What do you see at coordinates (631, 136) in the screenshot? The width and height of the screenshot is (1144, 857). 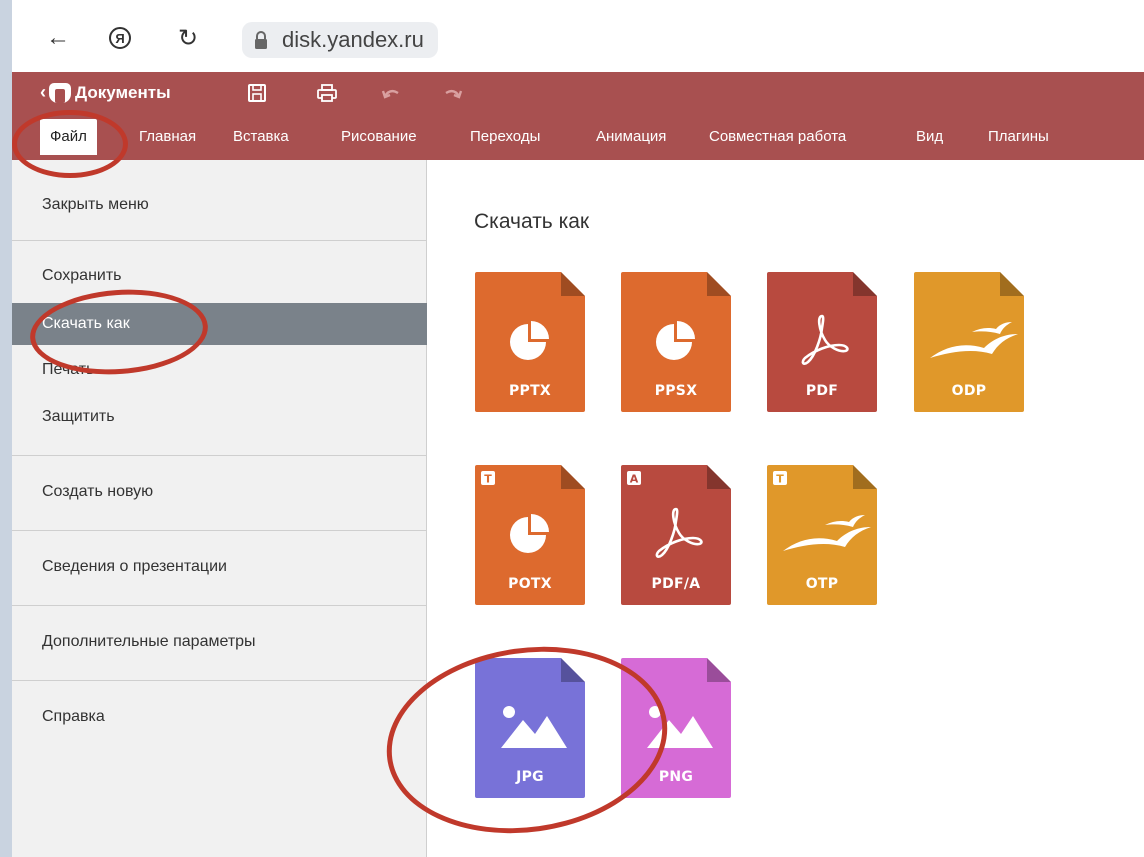 I see `tab-animation: Анимация` at bounding box center [631, 136].